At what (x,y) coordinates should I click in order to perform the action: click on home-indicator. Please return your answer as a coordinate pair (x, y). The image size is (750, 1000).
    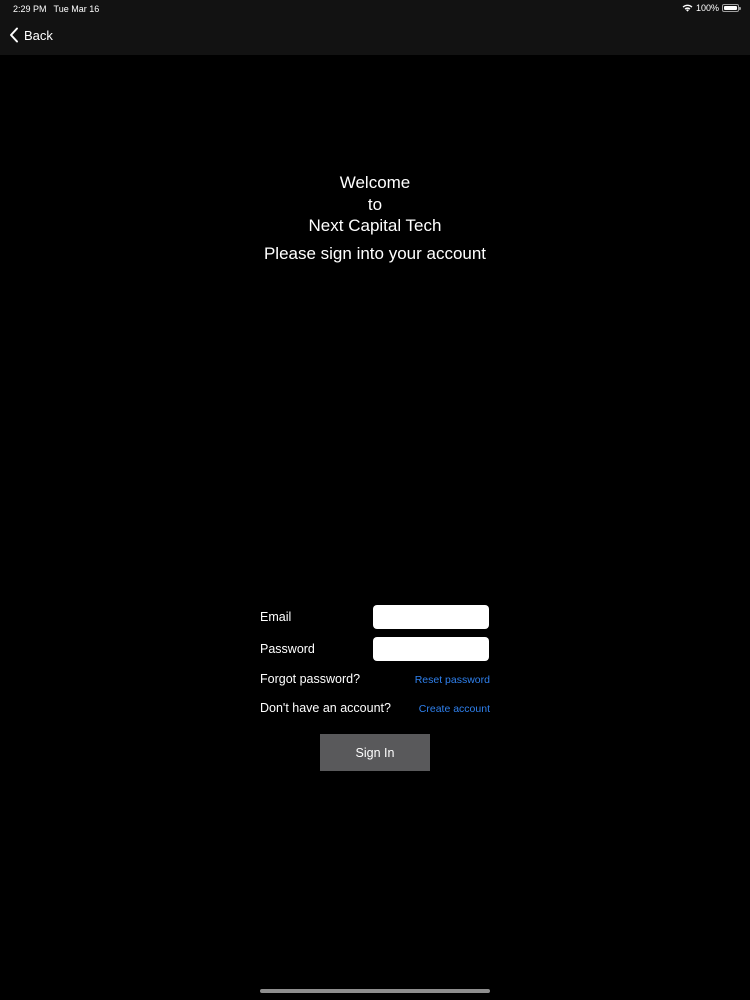
    Looking at the image, I should click on (375, 991).